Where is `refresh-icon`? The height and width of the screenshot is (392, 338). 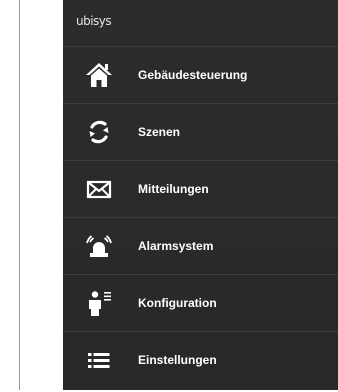
refresh-icon is located at coordinates (99, 132).